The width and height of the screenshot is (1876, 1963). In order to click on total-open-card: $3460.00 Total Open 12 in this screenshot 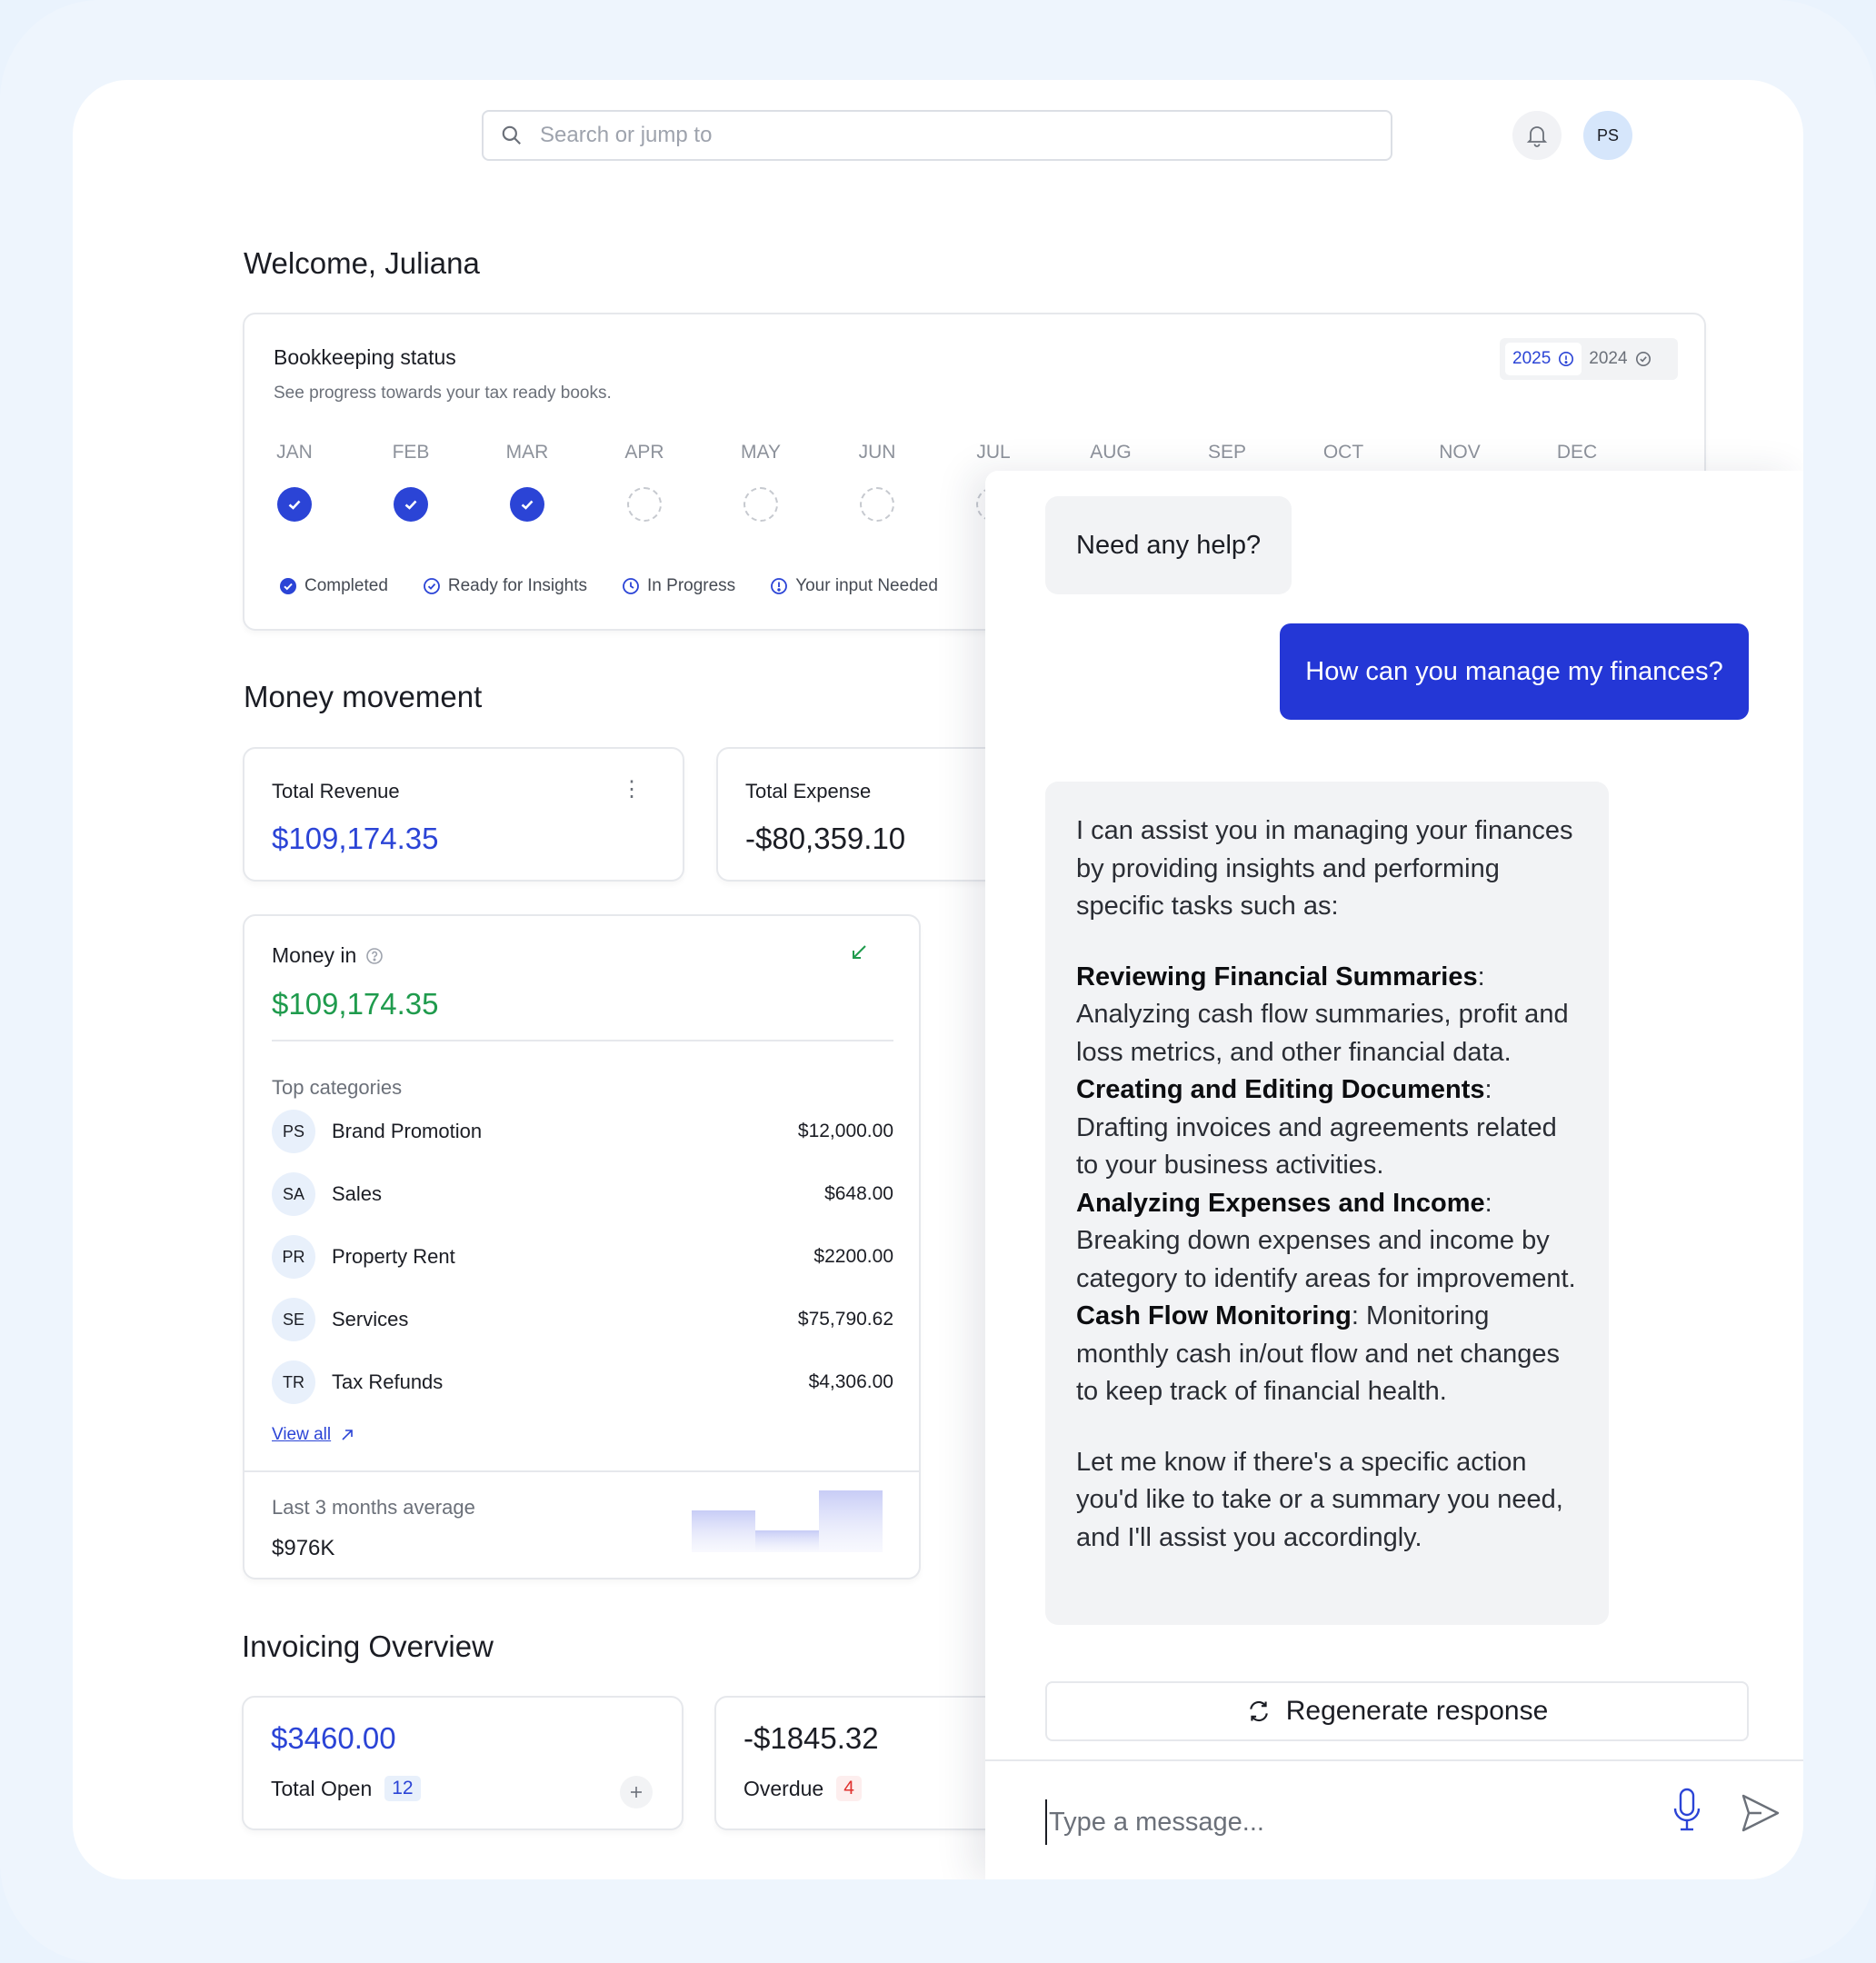, I will do `click(463, 1763)`.